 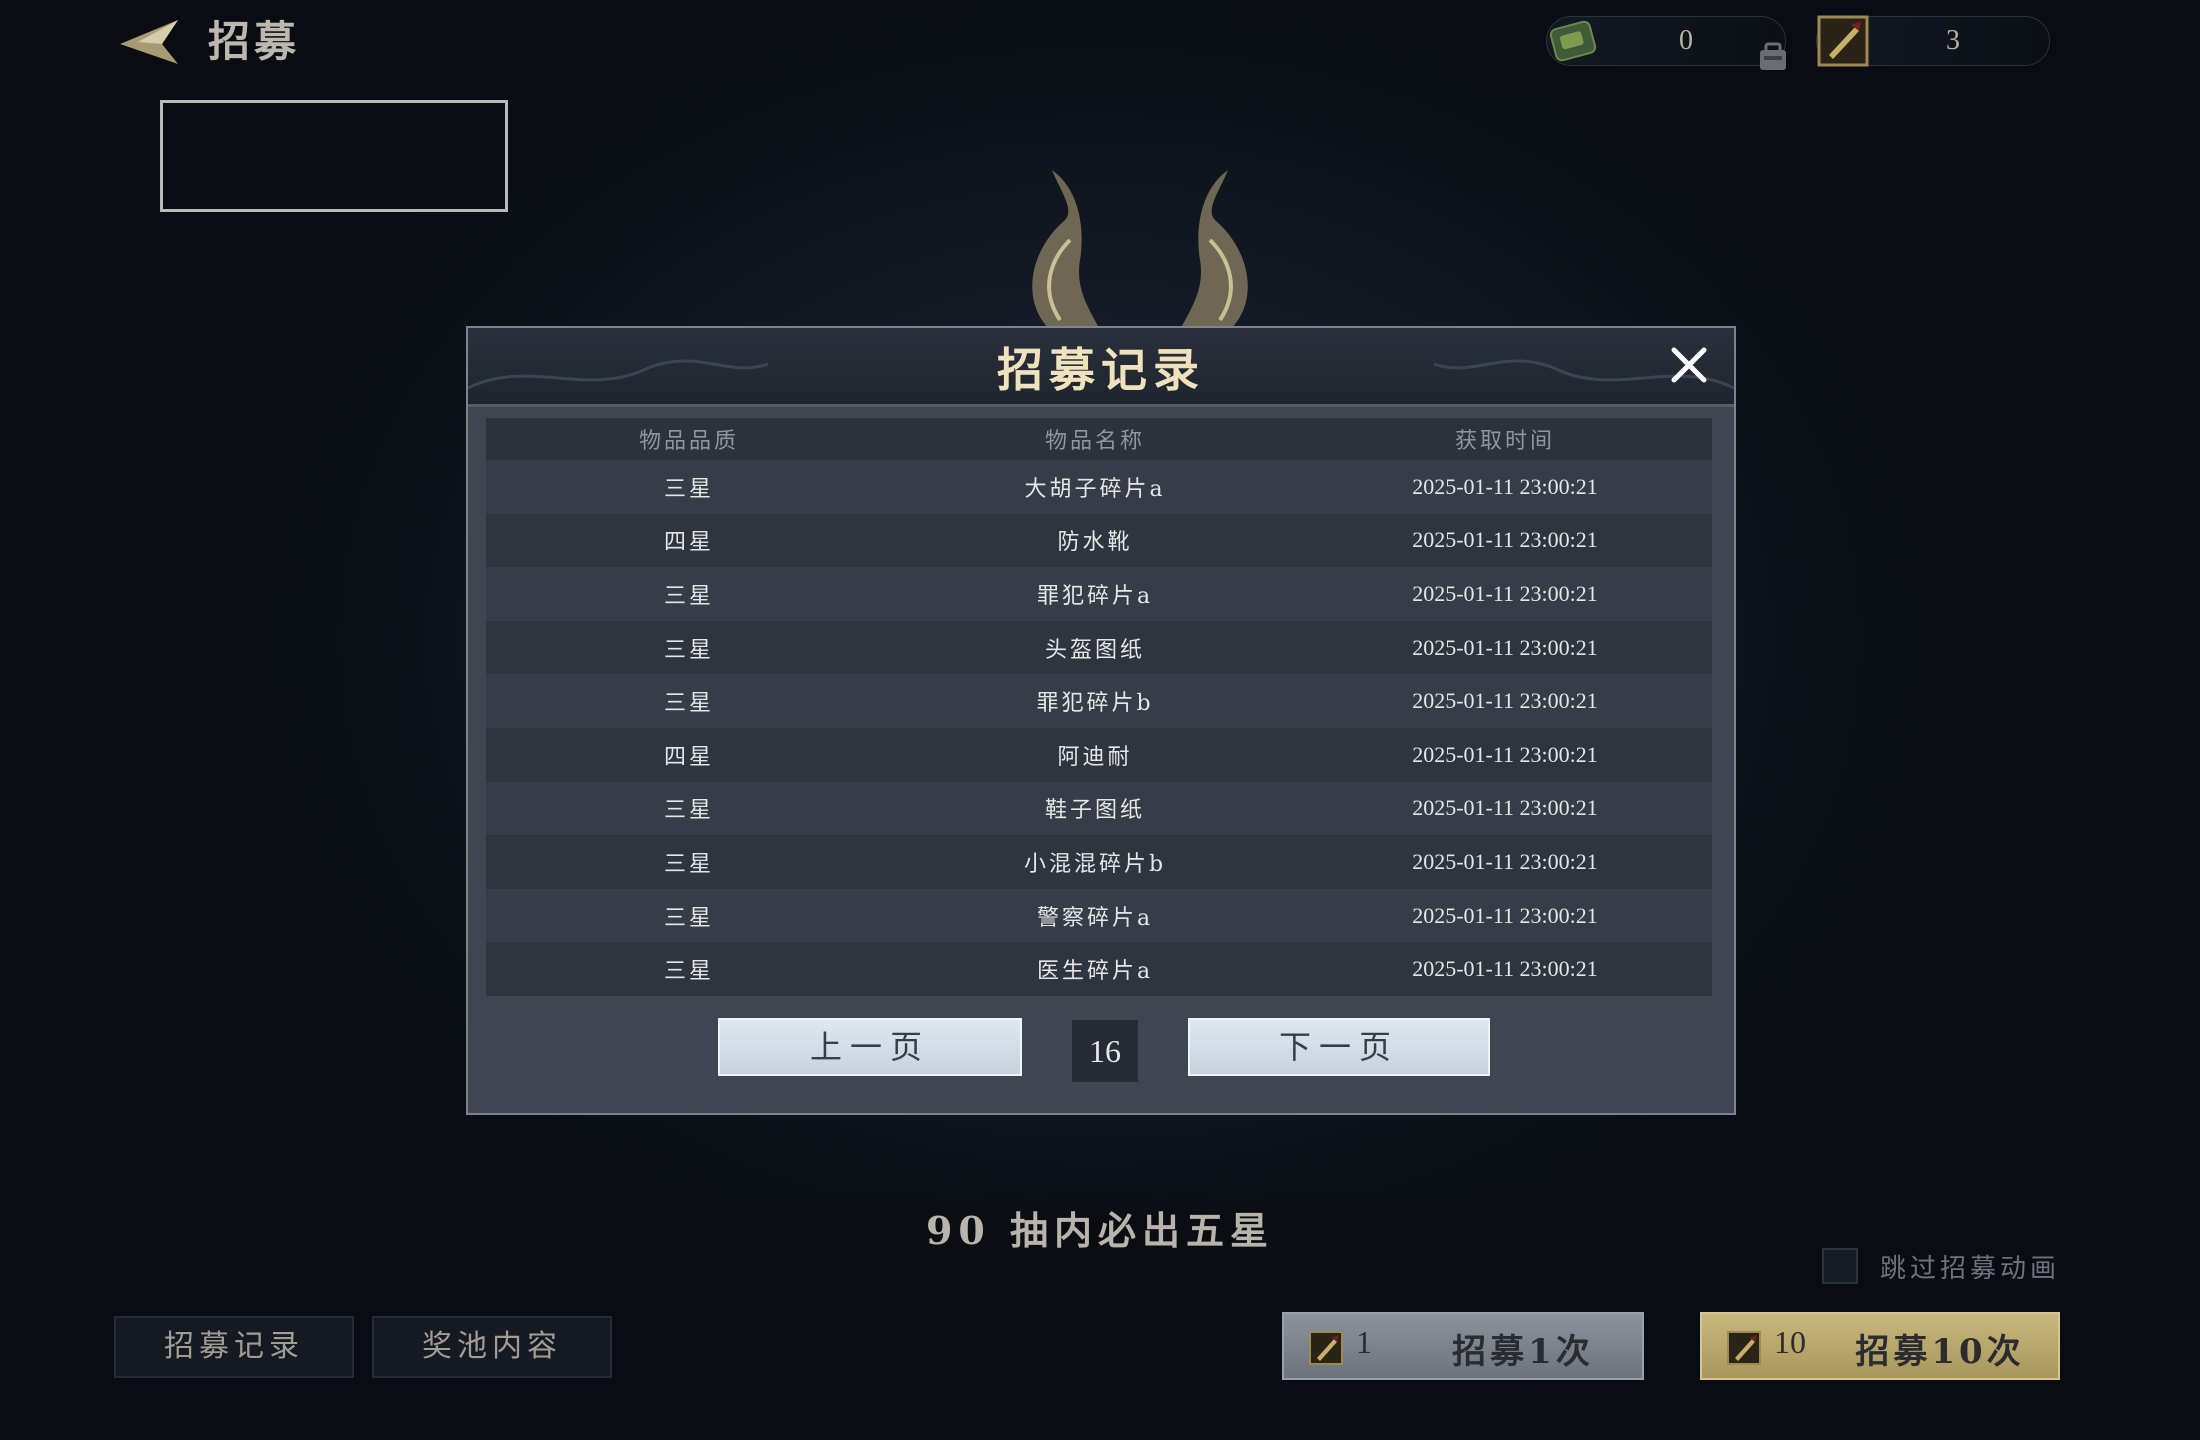 I want to click on currency-ticket: 3, so click(x=1933, y=41).